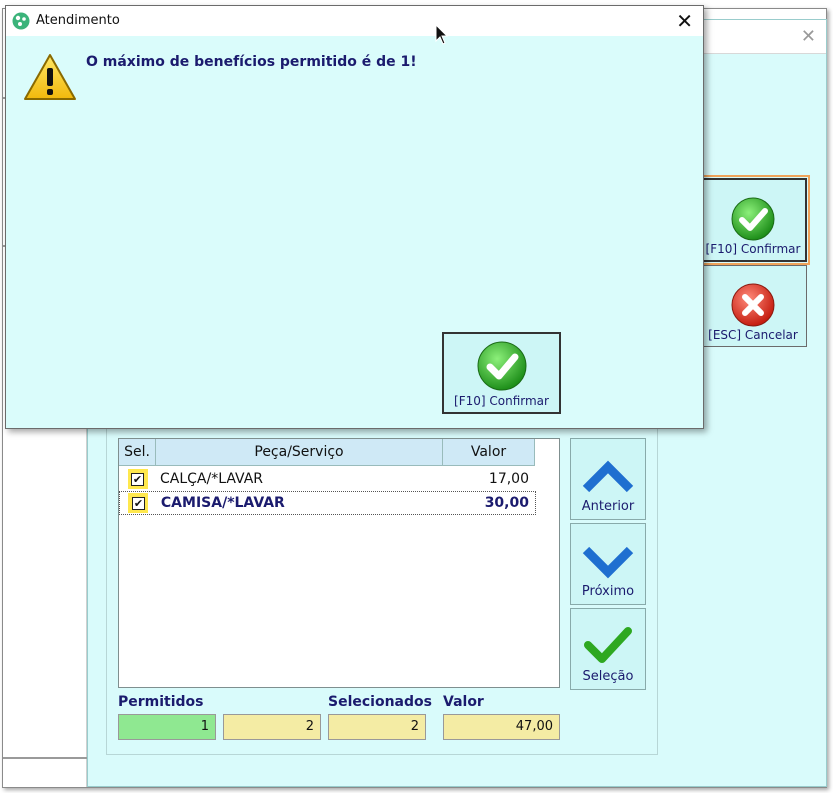  What do you see at coordinates (501, 727) in the screenshot?
I see `valor-value: 47,00` at bounding box center [501, 727].